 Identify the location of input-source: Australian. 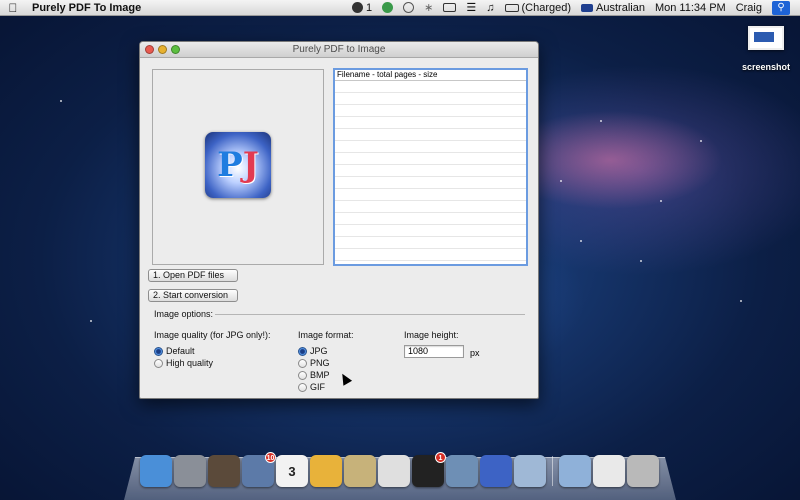
(613, 8).